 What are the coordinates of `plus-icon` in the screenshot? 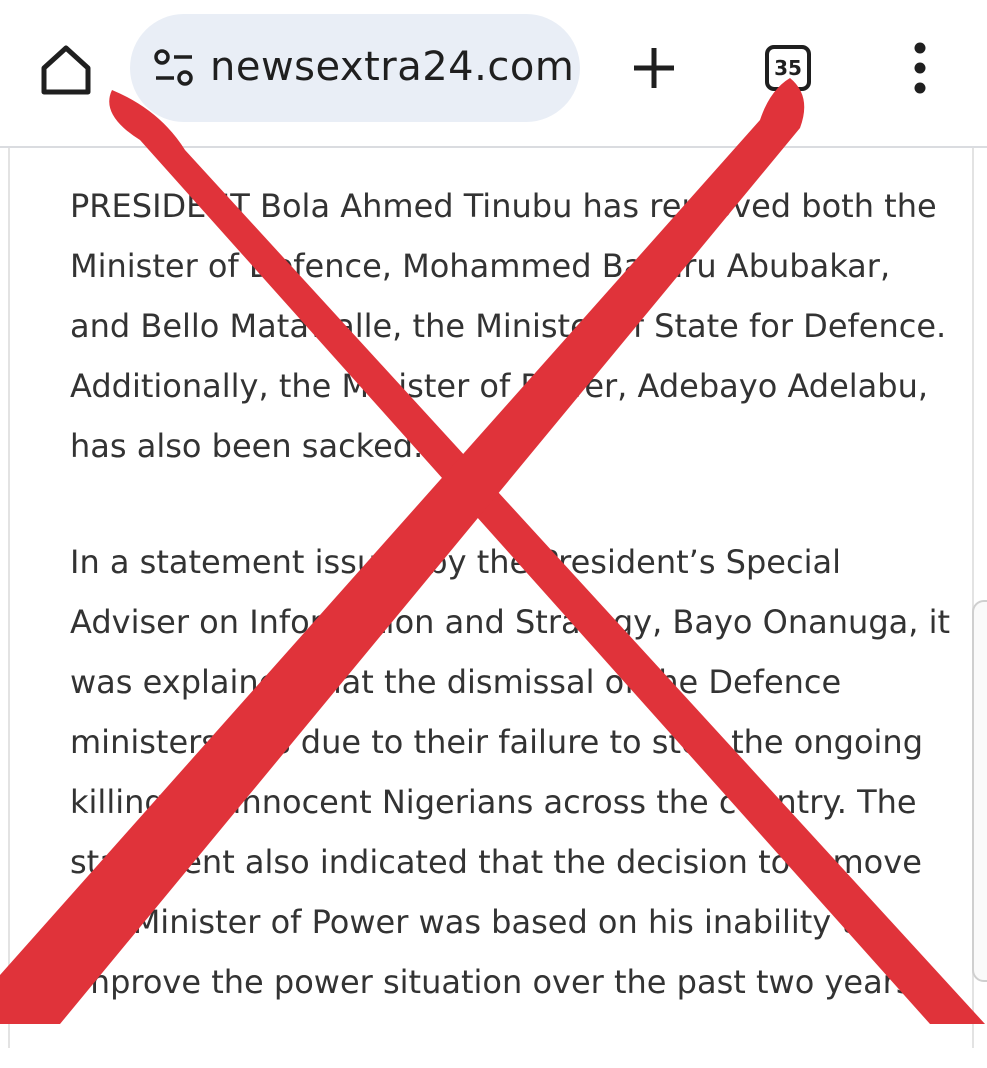 It's located at (654, 68).